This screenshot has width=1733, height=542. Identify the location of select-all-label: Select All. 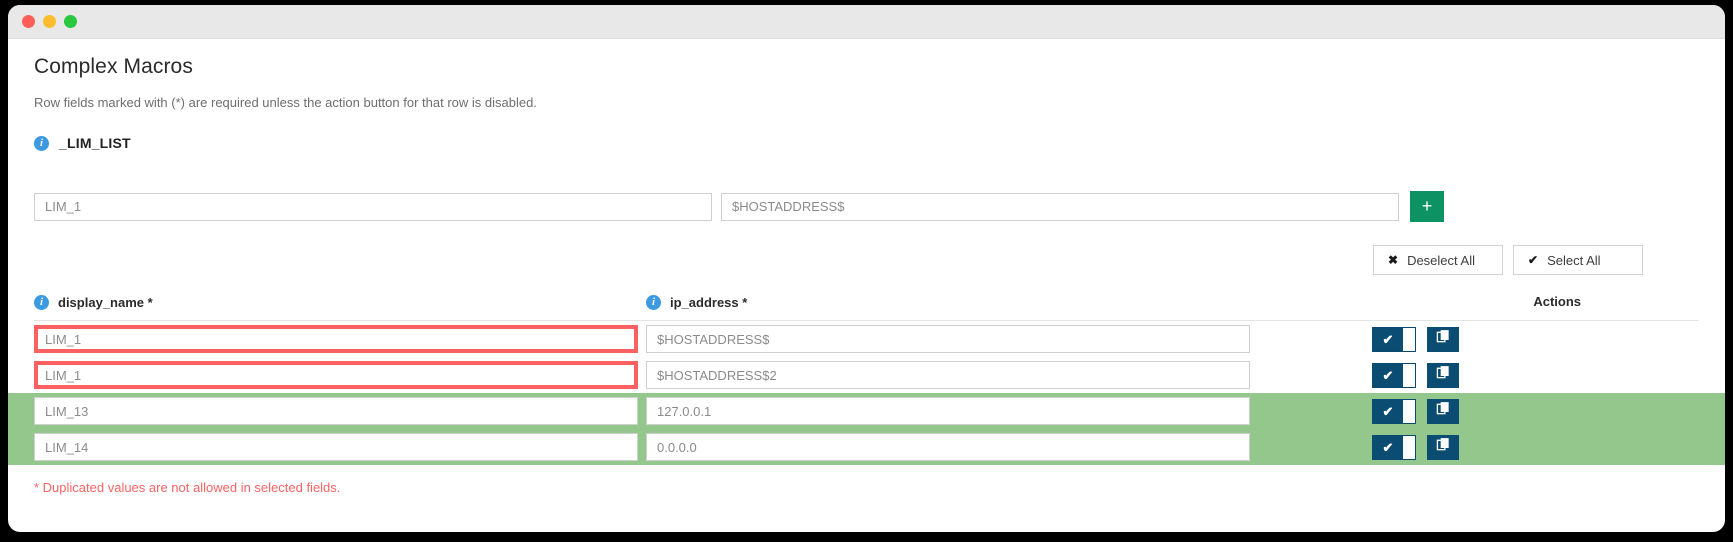
(1574, 260).